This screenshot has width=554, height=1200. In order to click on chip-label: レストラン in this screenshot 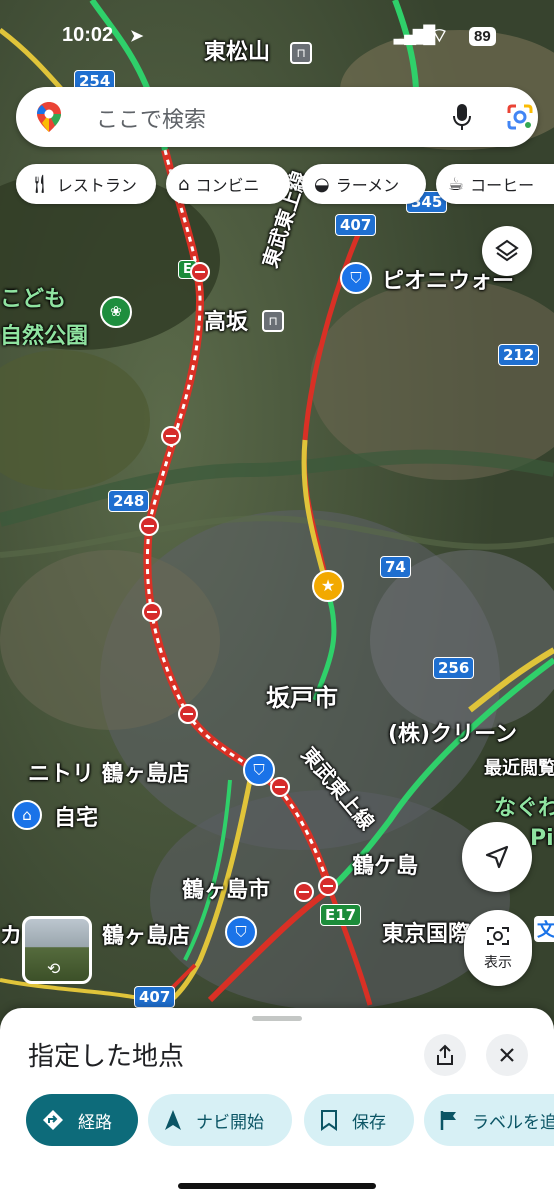, I will do `click(96, 185)`.